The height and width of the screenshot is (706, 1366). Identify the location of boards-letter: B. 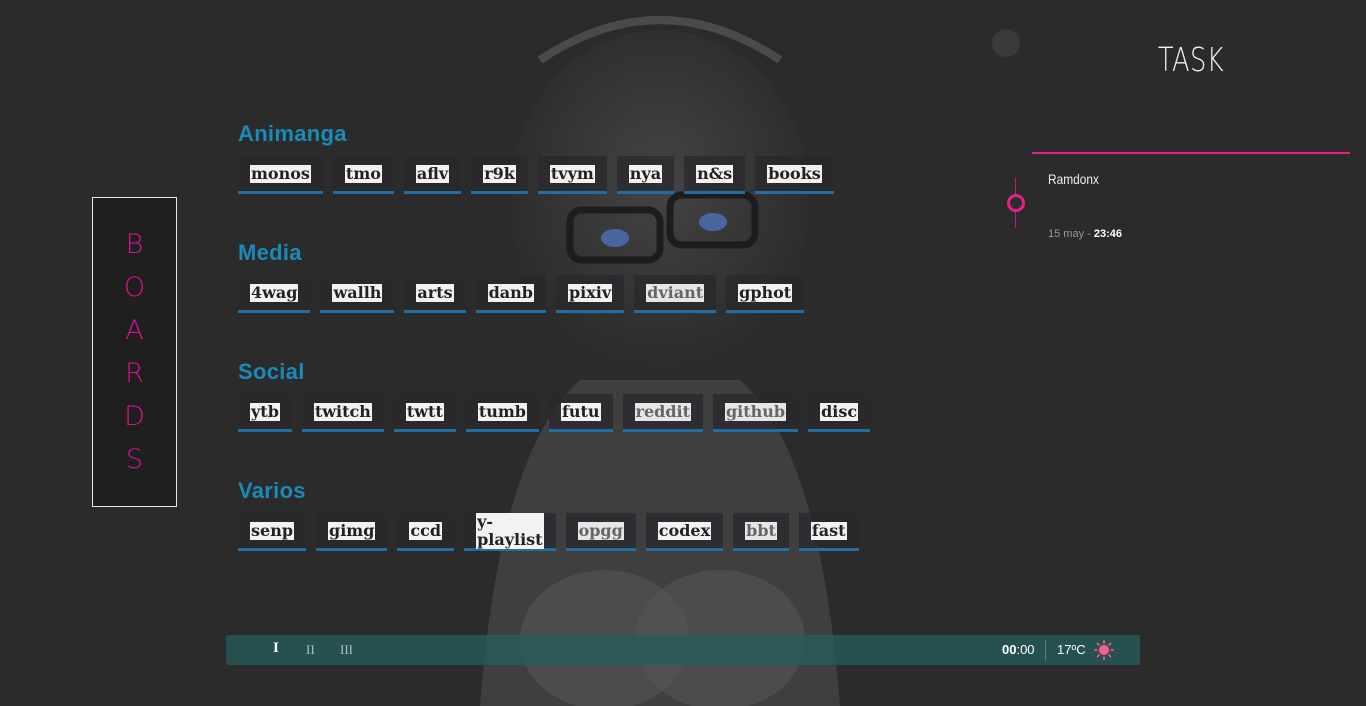
(134, 244).